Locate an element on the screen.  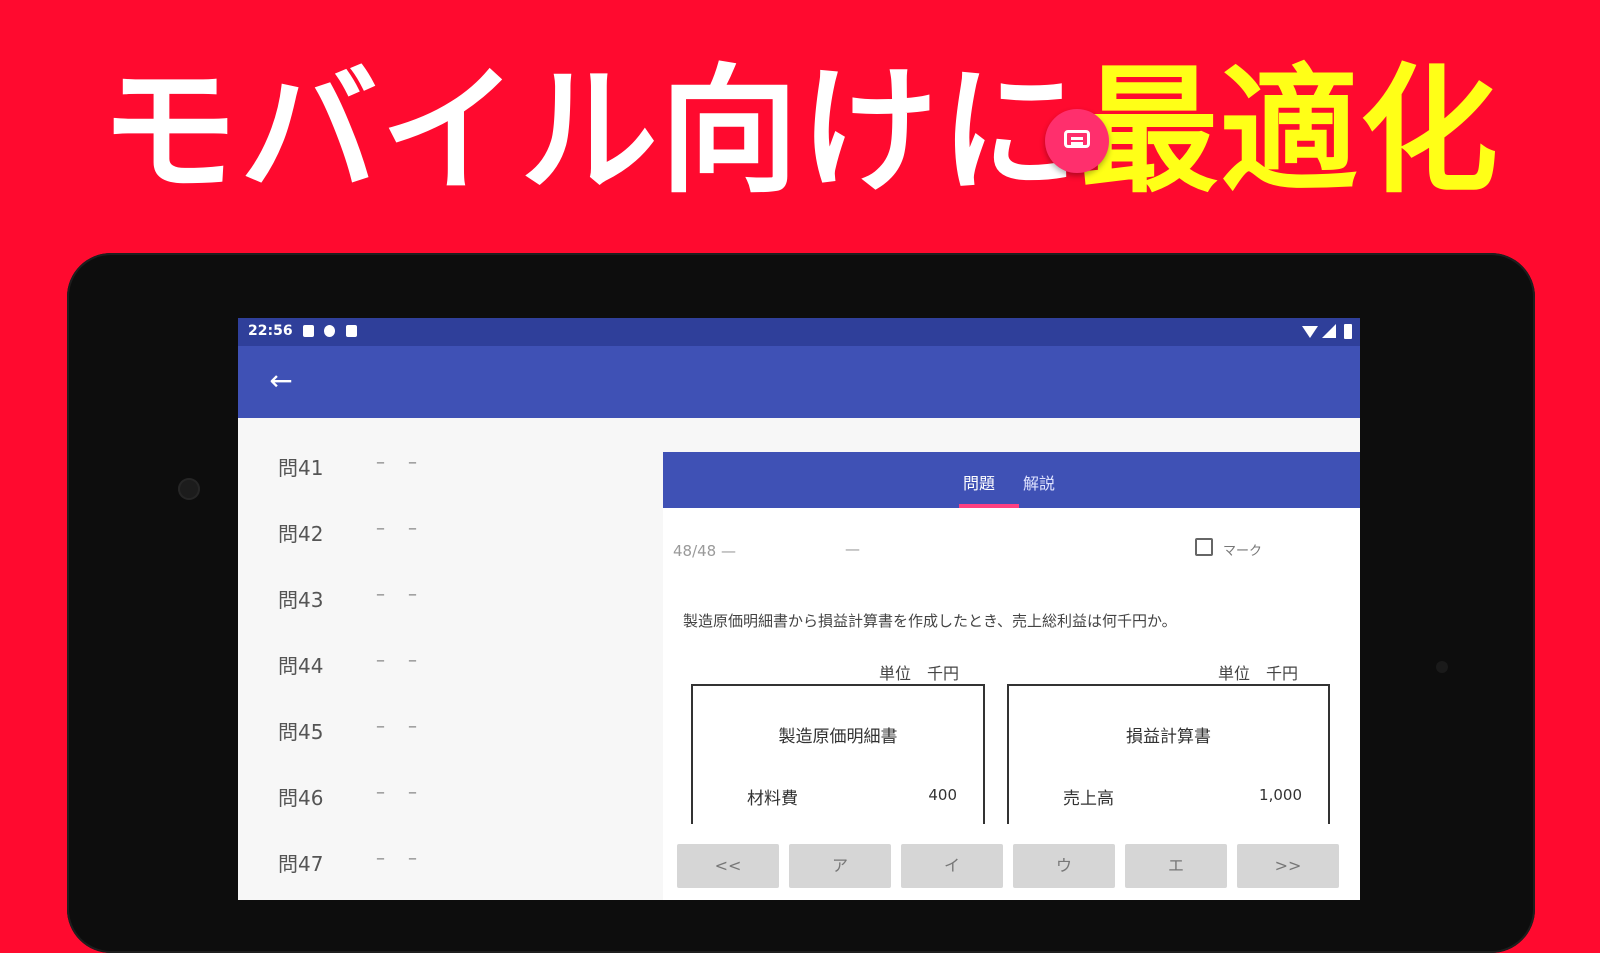
notification-icon is located at coordinates (308, 331).